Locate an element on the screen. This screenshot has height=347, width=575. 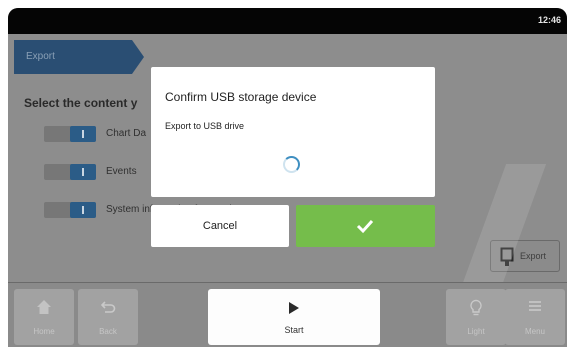
dialog-message: Export to USB drive is located at coordinates (205, 126).